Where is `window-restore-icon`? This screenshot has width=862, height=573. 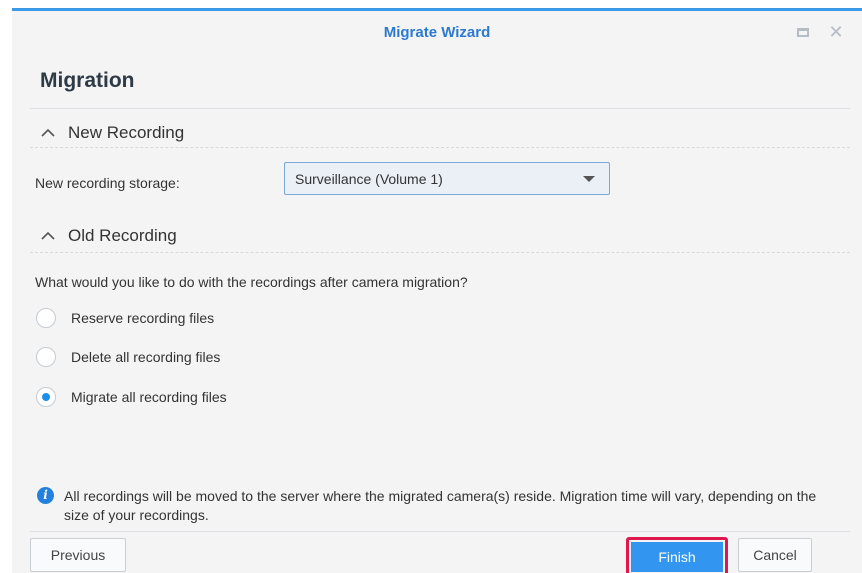
window-restore-icon is located at coordinates (803, 32).